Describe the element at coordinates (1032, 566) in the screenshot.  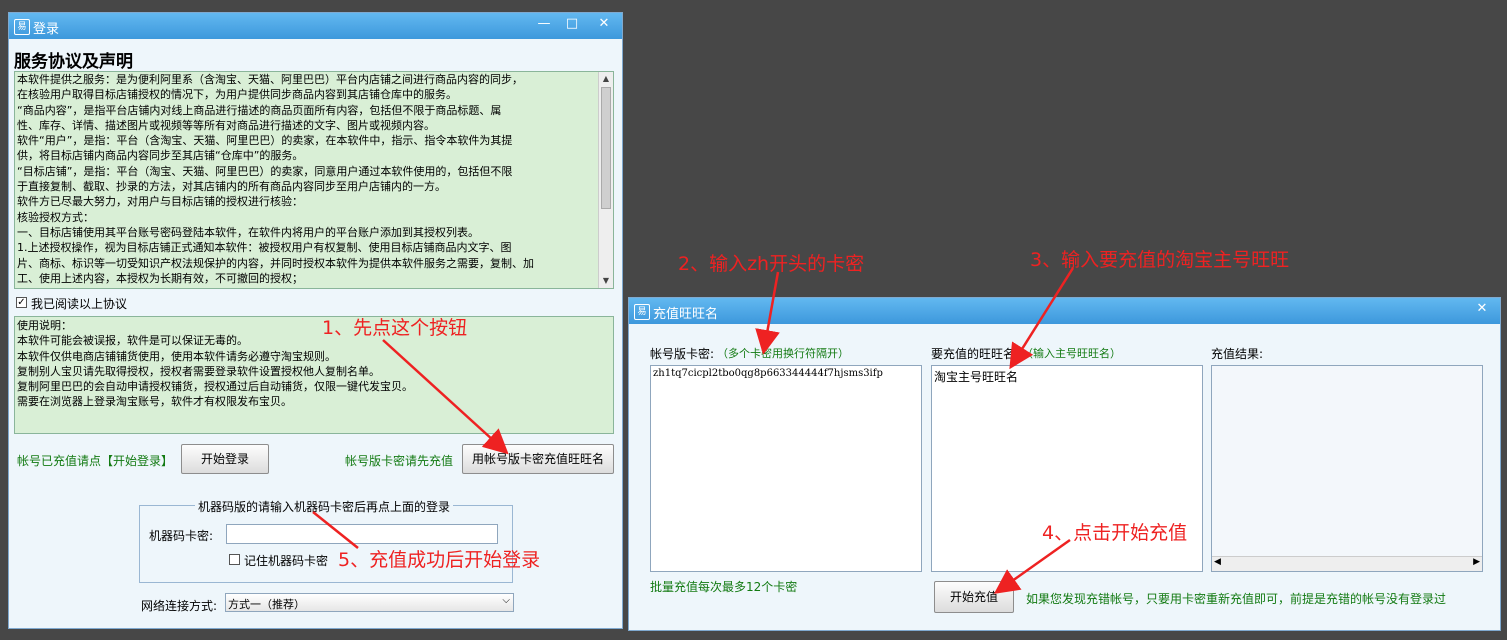
I see `arrow-step4` at that location.